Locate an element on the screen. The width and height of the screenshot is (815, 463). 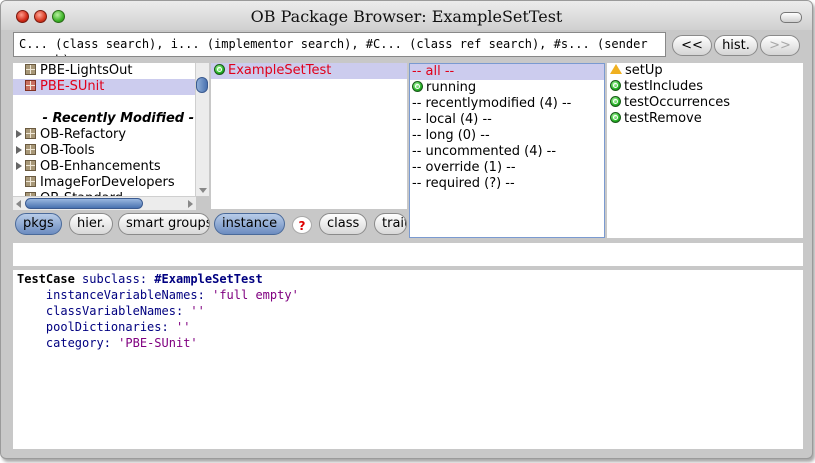
scroll-left-arrow-icon is located at coordinates (18, 204).